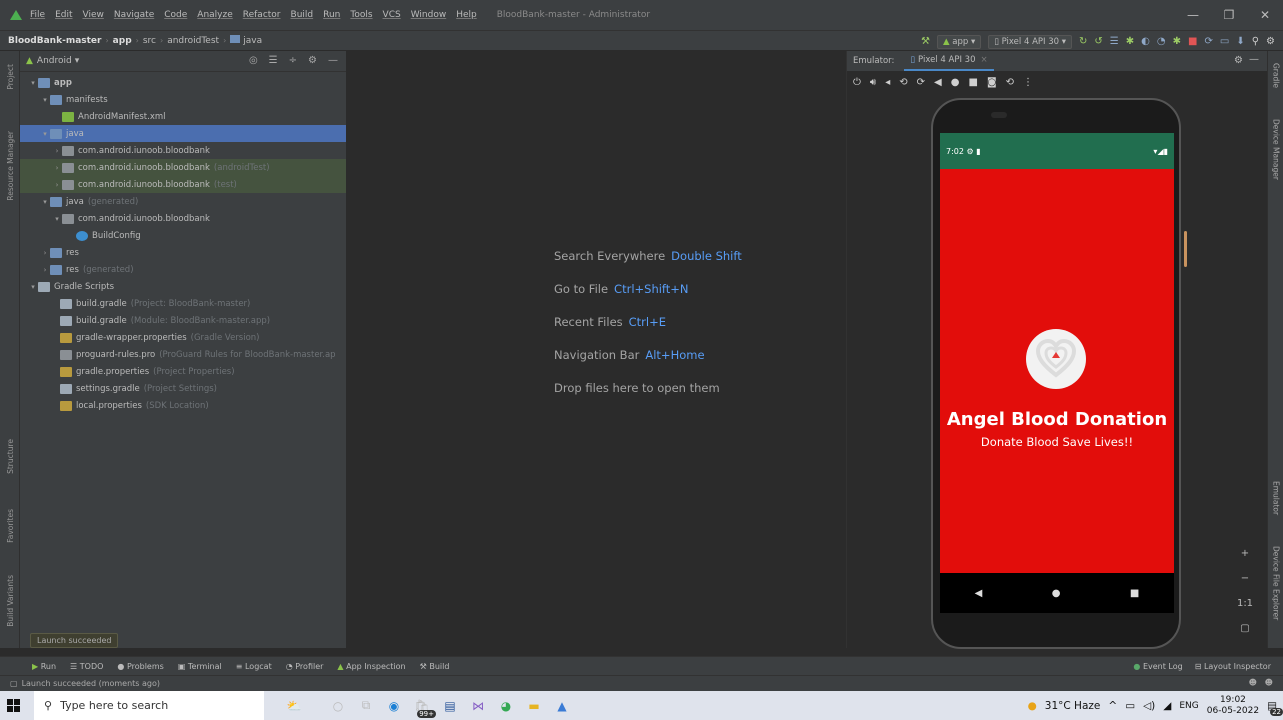 The width and height of the screenshot is (1283, 720). What do you see at coordinates (183, 150) in the screenshot?
I see `tree-item-package: › com.android.iunoob.bloodbank` at bounding box center [183, 150].